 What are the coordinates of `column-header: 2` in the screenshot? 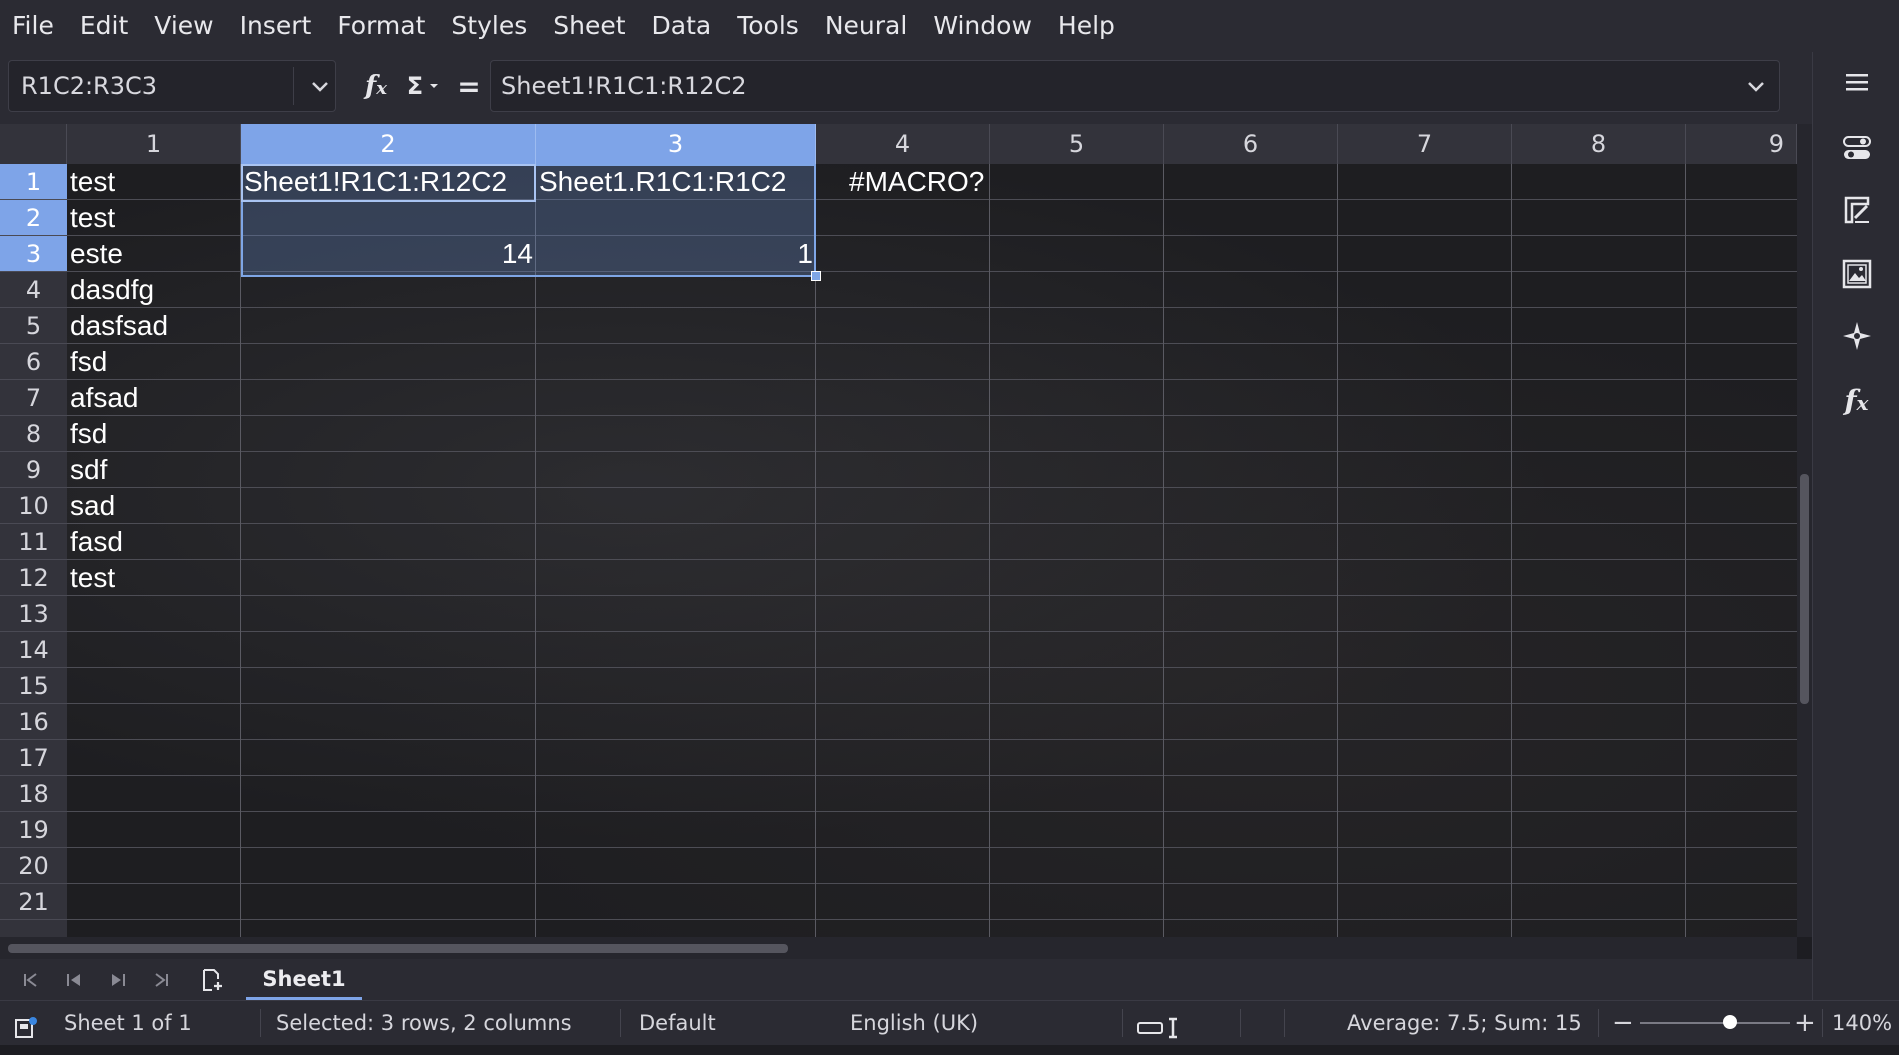 It's located at (388, 144).